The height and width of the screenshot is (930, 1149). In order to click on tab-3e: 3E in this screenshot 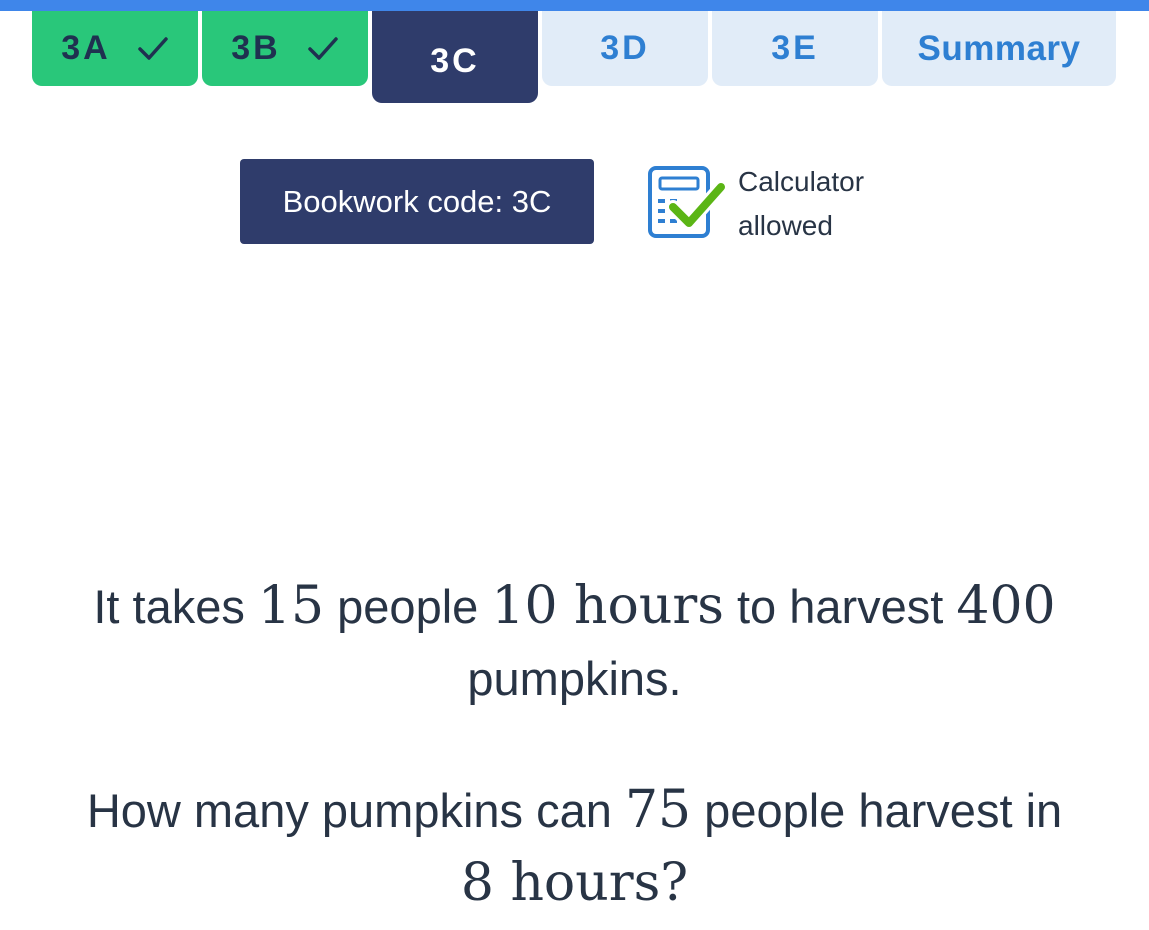, I will do `click(795, 48)`.